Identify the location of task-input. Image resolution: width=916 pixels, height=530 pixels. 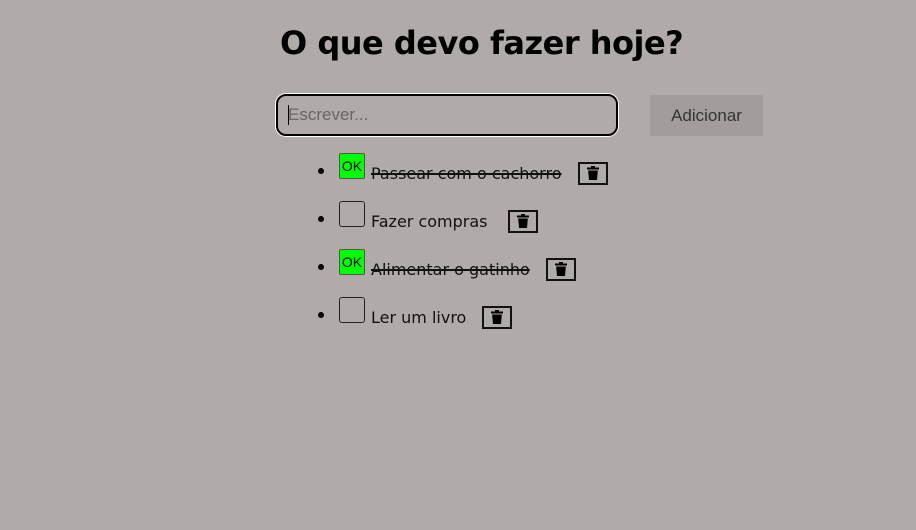
(447, 115).